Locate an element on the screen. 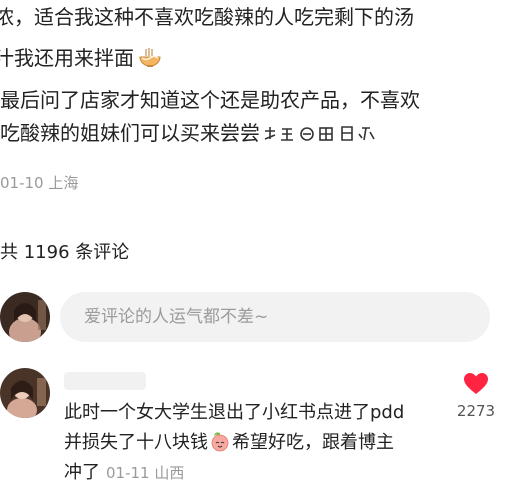  commenter-avatar is located at coordinates (25, 393).